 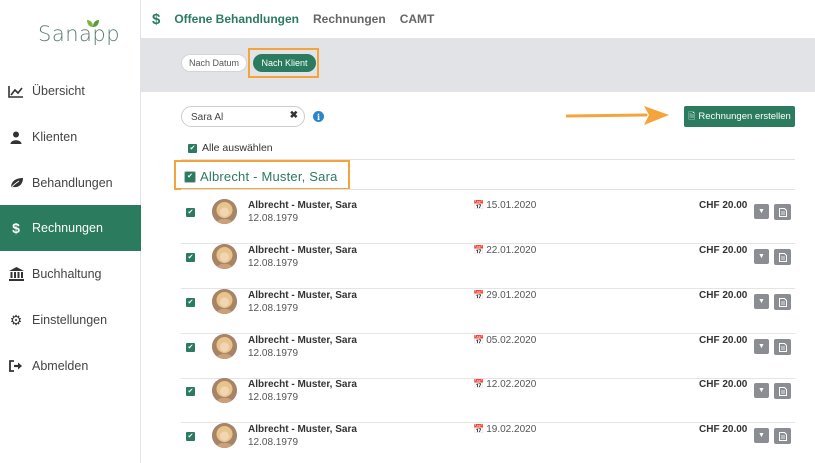 I want to click on document-icon: 🗎, so click(x=692, y=115).